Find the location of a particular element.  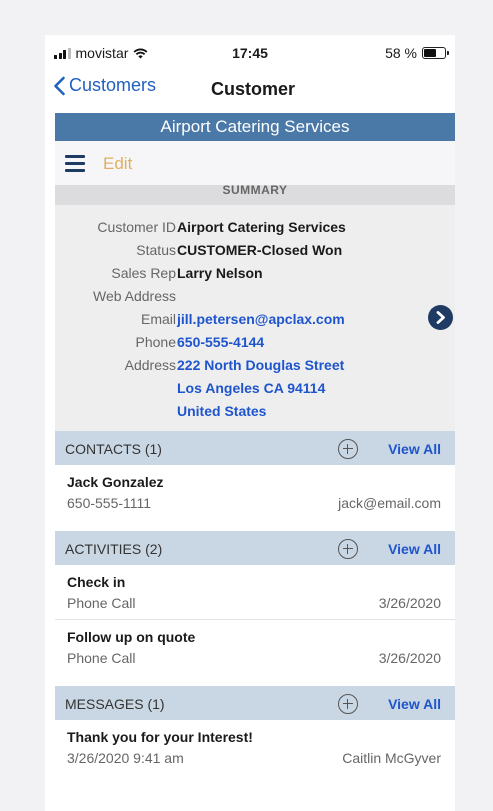

contacts-view-all: View All is located at coordinates (414, 449).